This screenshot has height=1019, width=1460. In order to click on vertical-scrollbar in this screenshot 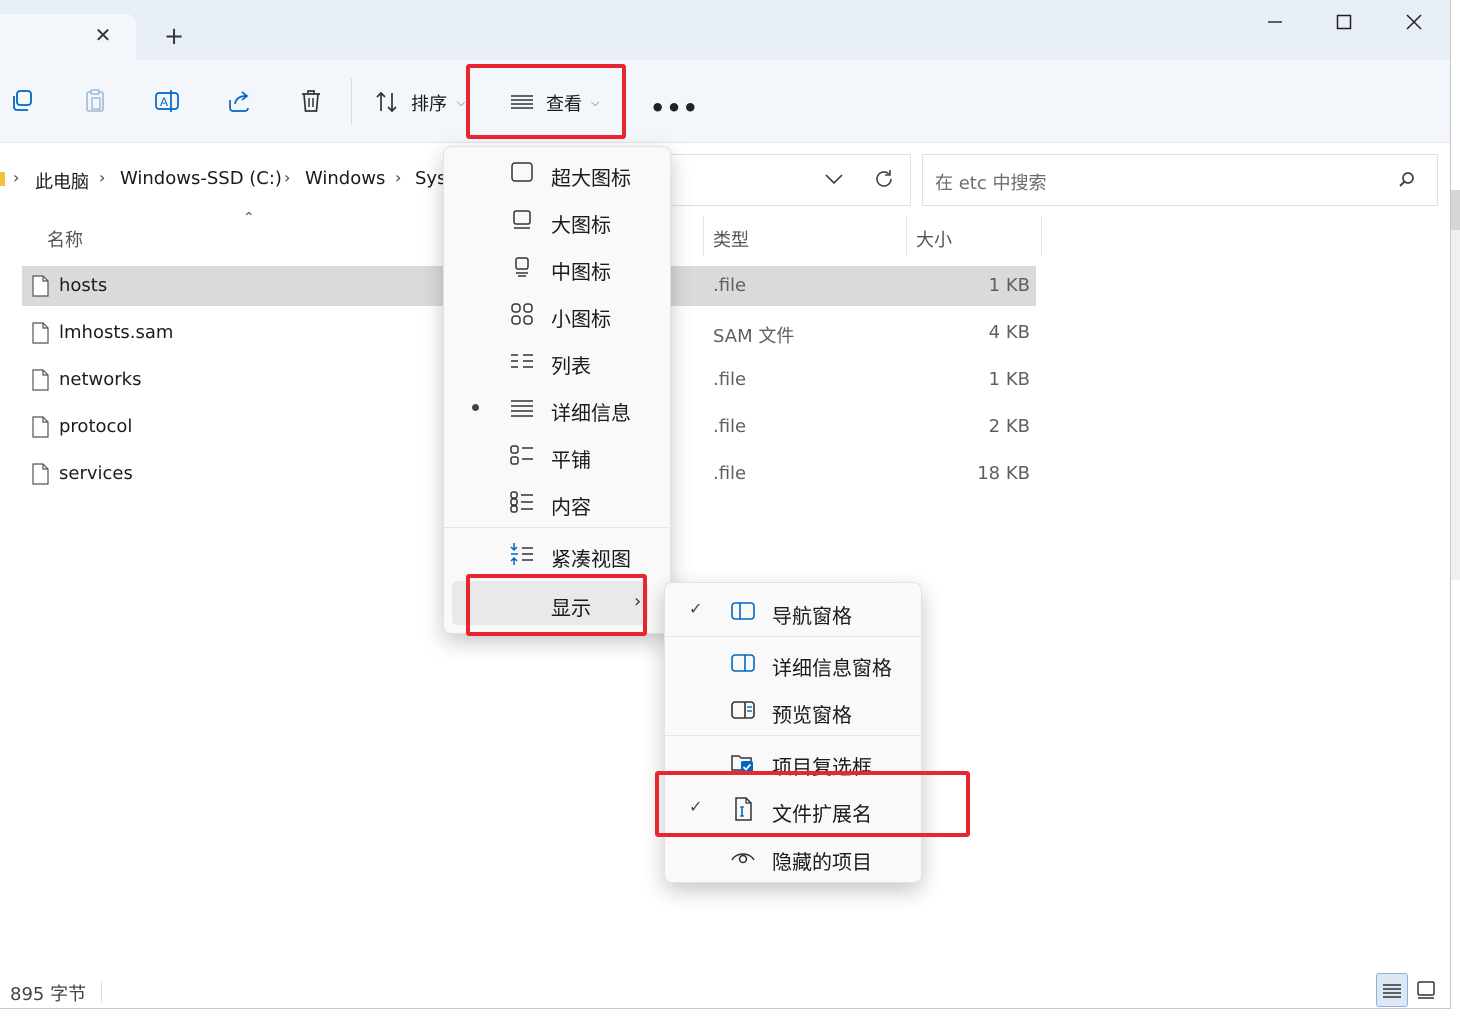, I will do `click(1455, 385)`.